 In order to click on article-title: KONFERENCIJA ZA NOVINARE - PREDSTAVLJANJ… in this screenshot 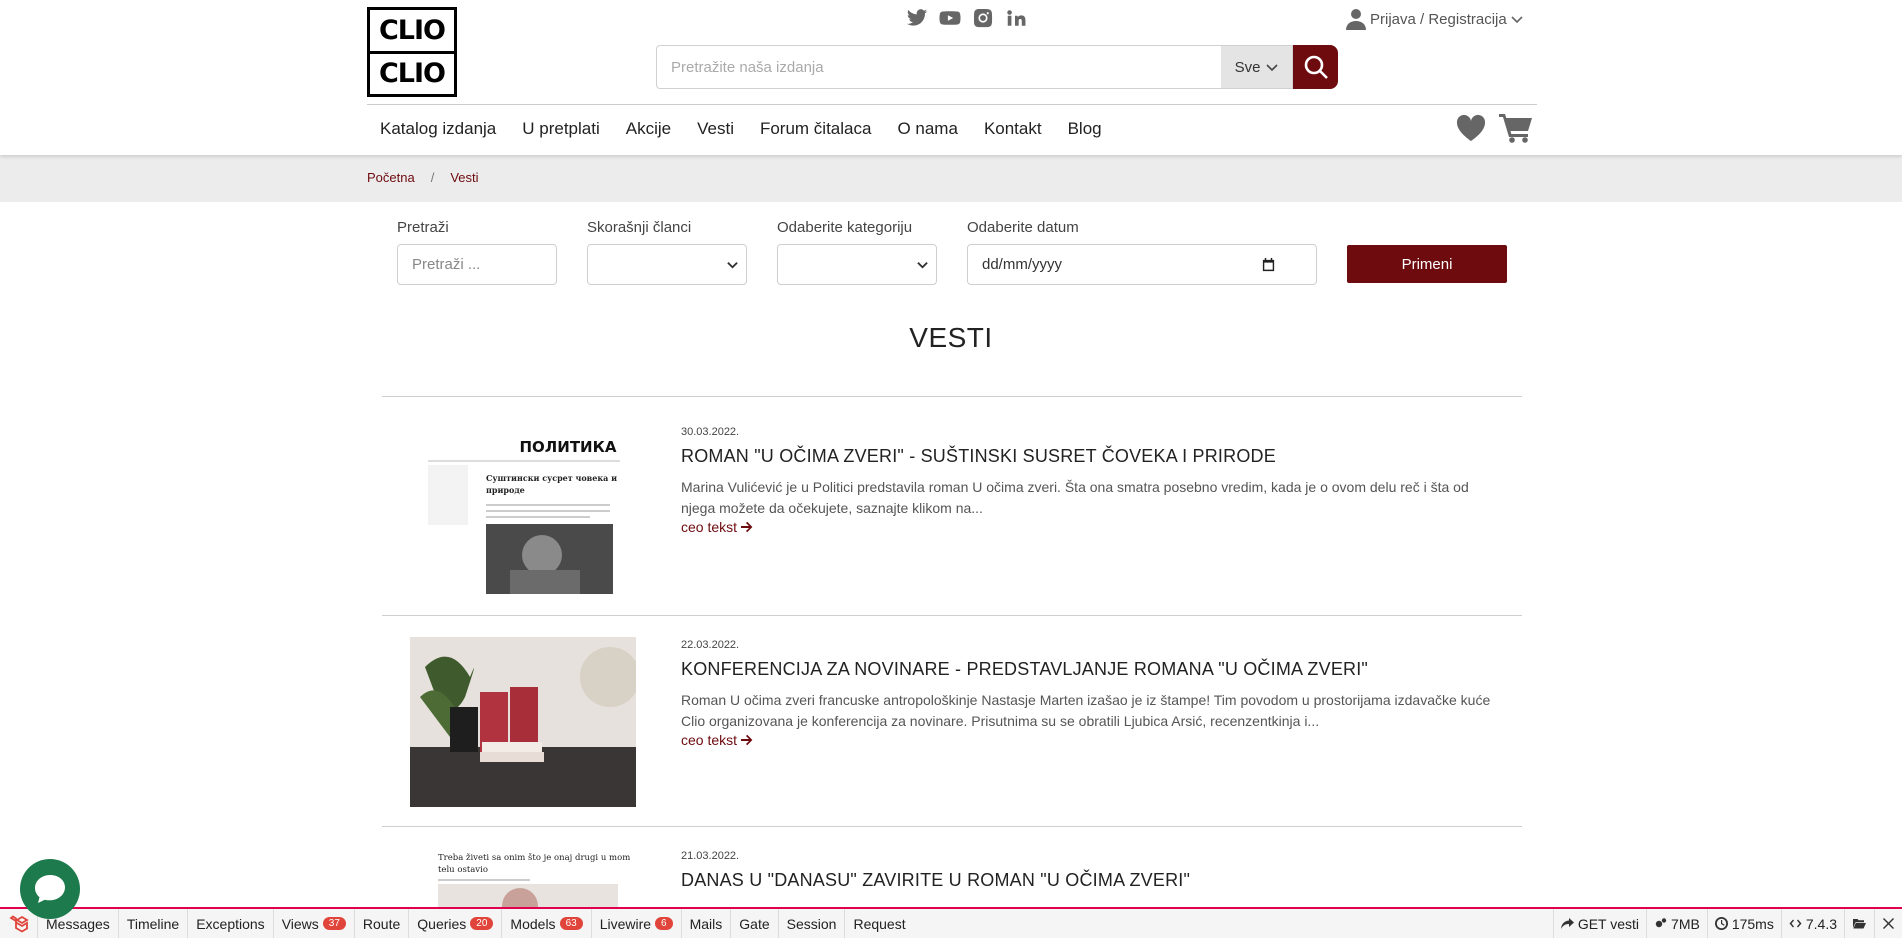, I will do `click(1091, 669)`.